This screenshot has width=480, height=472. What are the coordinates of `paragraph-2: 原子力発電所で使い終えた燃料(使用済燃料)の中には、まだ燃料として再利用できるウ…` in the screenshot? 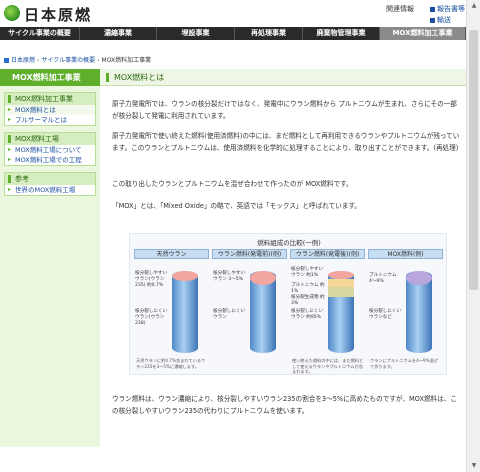 It's located at (286, 142).